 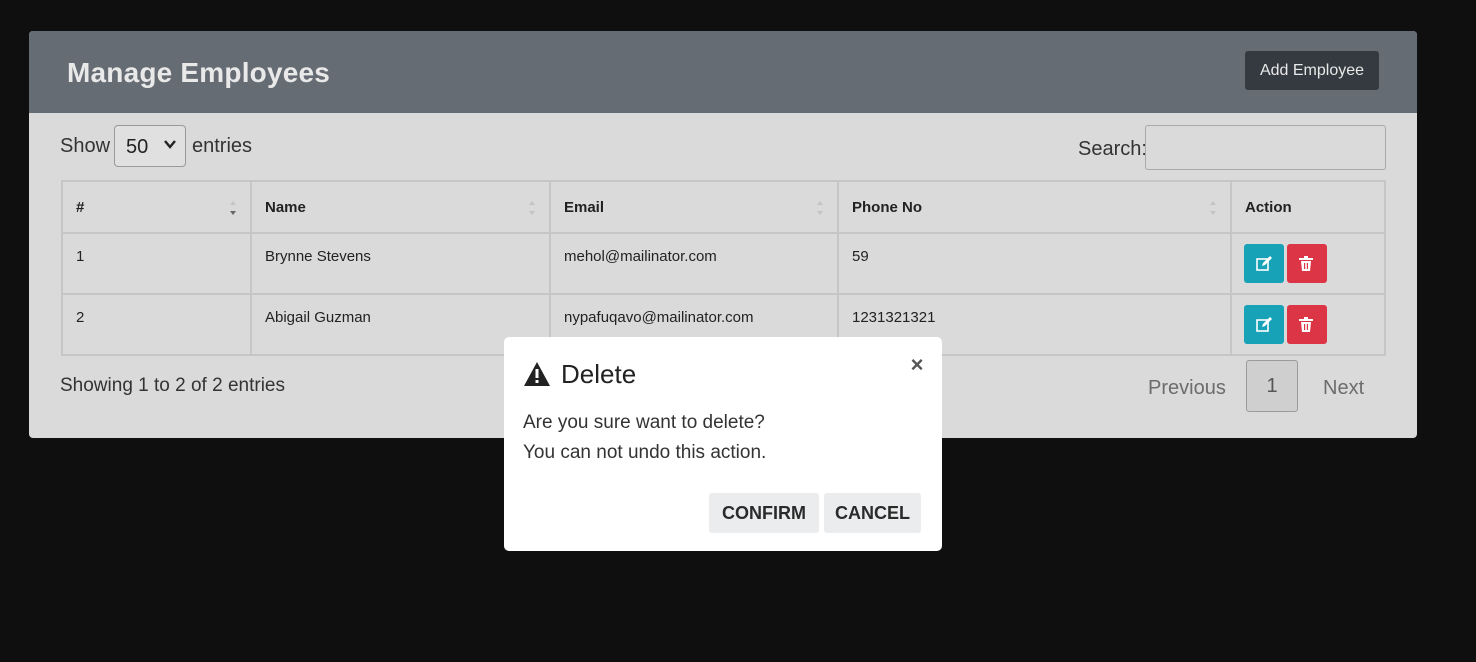 What do you see at coordinates (764, 513) in the screenshot?
I see `confirm-button: CONFIRM` at bounding box center [764, 513].